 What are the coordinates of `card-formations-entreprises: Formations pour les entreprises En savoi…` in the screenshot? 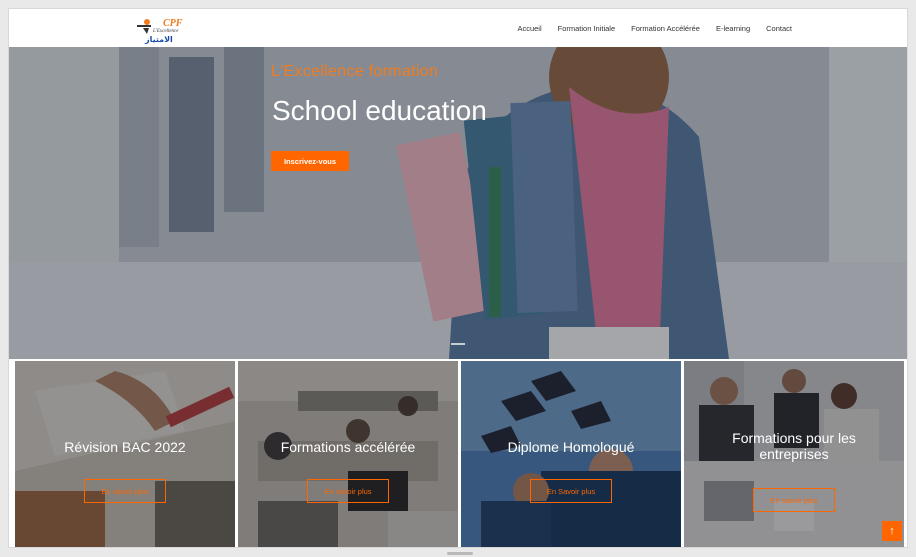 It's located at (794, 454).